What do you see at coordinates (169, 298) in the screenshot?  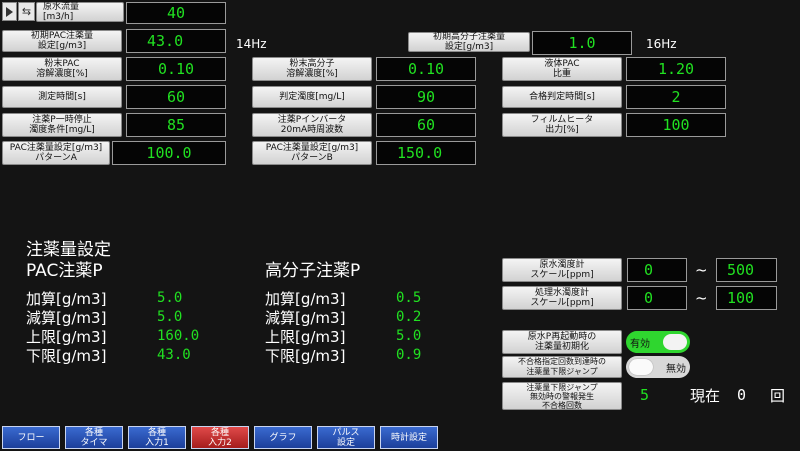 I see `pac-add-value: 5.0` at bounding box center [169, 298].